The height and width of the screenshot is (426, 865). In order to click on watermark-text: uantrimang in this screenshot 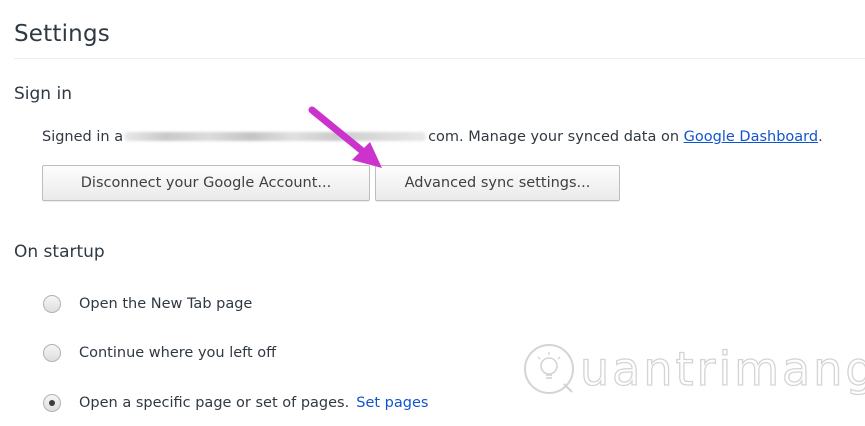, I will do `click(722, 368)`.